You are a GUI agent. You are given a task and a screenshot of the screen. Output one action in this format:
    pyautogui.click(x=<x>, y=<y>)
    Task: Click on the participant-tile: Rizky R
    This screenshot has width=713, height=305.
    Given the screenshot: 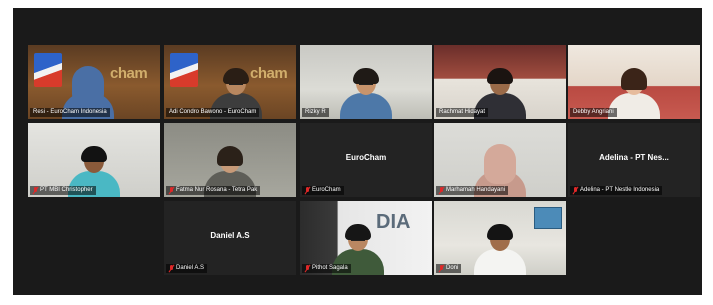 What is the action you would take?
    pyautogui.click(x=366, y=82)
    